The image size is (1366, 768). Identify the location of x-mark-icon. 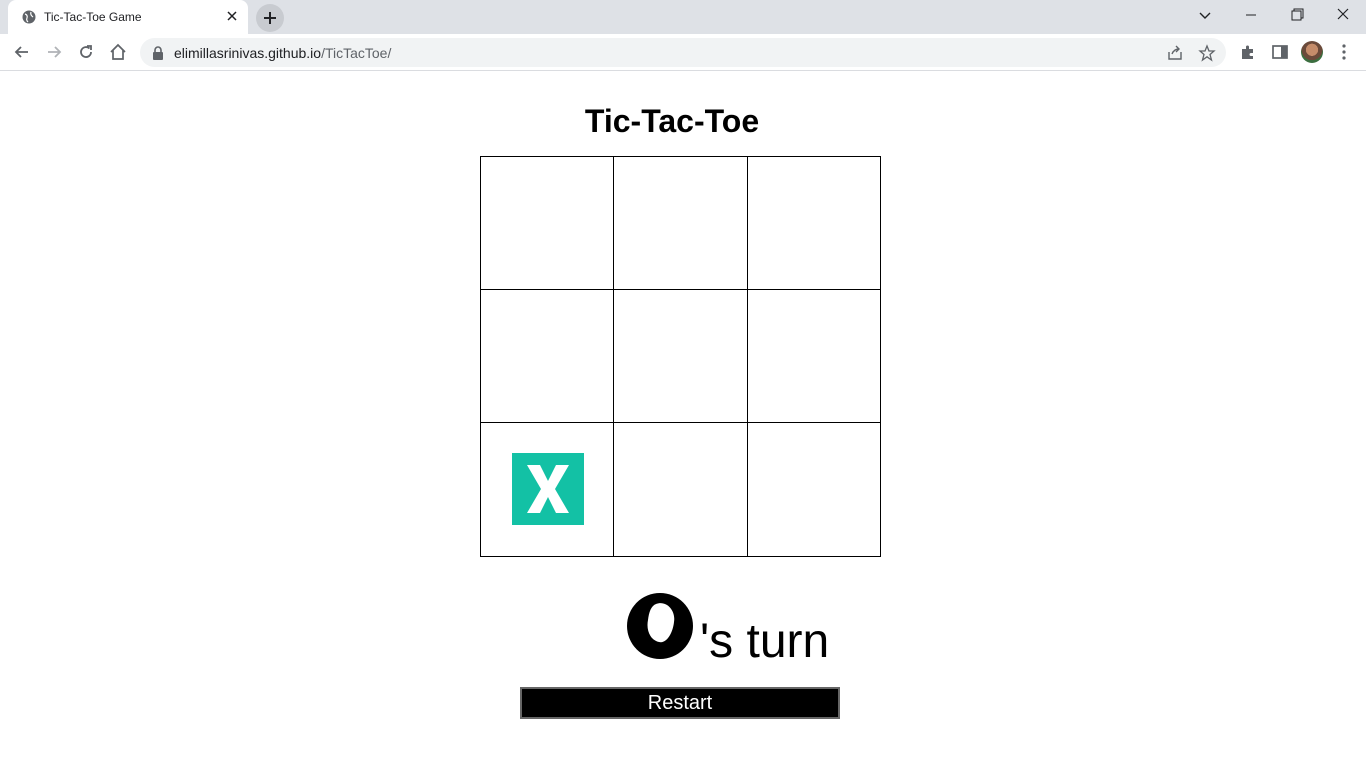
(548, 489).